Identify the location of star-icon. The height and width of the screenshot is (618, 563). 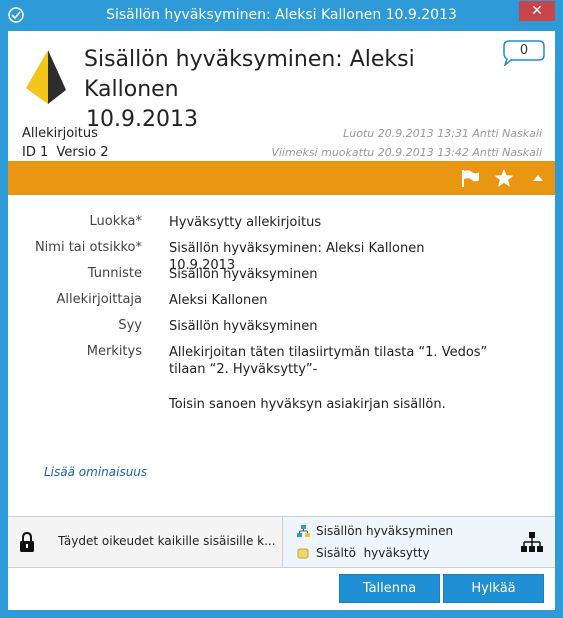
(504, 178).